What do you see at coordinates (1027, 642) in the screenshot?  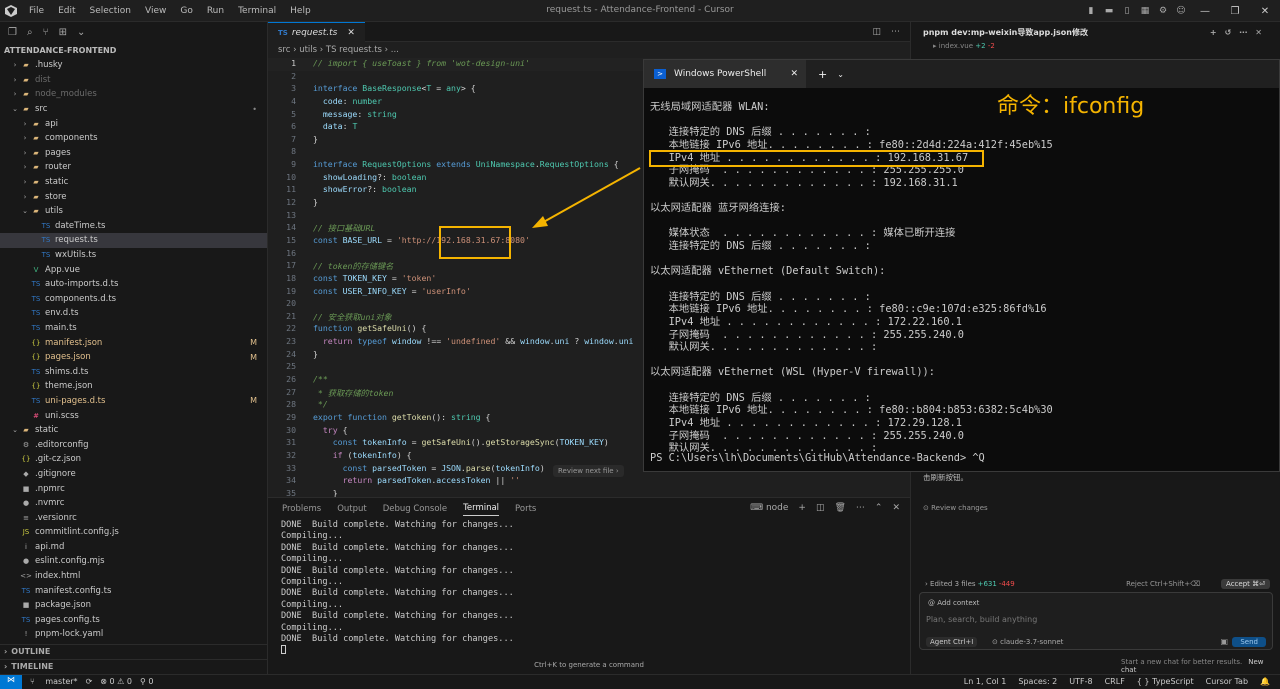 I see `model-selector: ⊙ claude-3.7-sonnet` at bounding box center [1027, 642].